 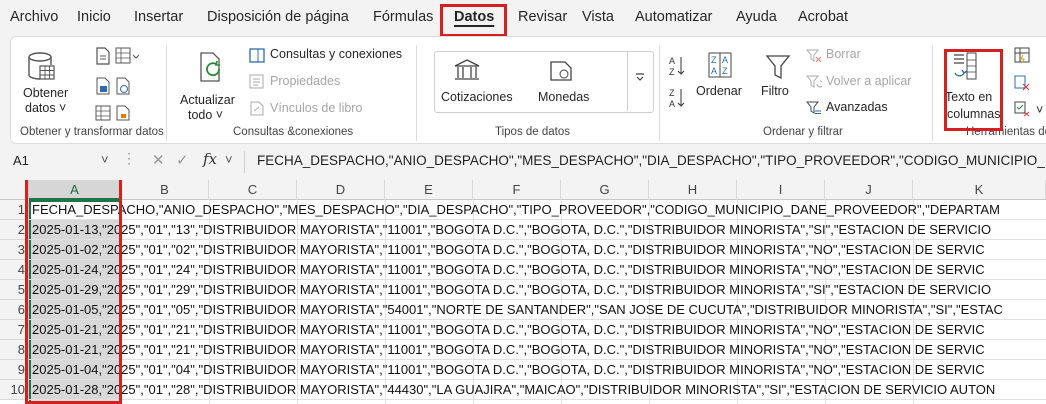 I want to click on name-box-dropdown-icon: ˅, so click(x=105, y=159).